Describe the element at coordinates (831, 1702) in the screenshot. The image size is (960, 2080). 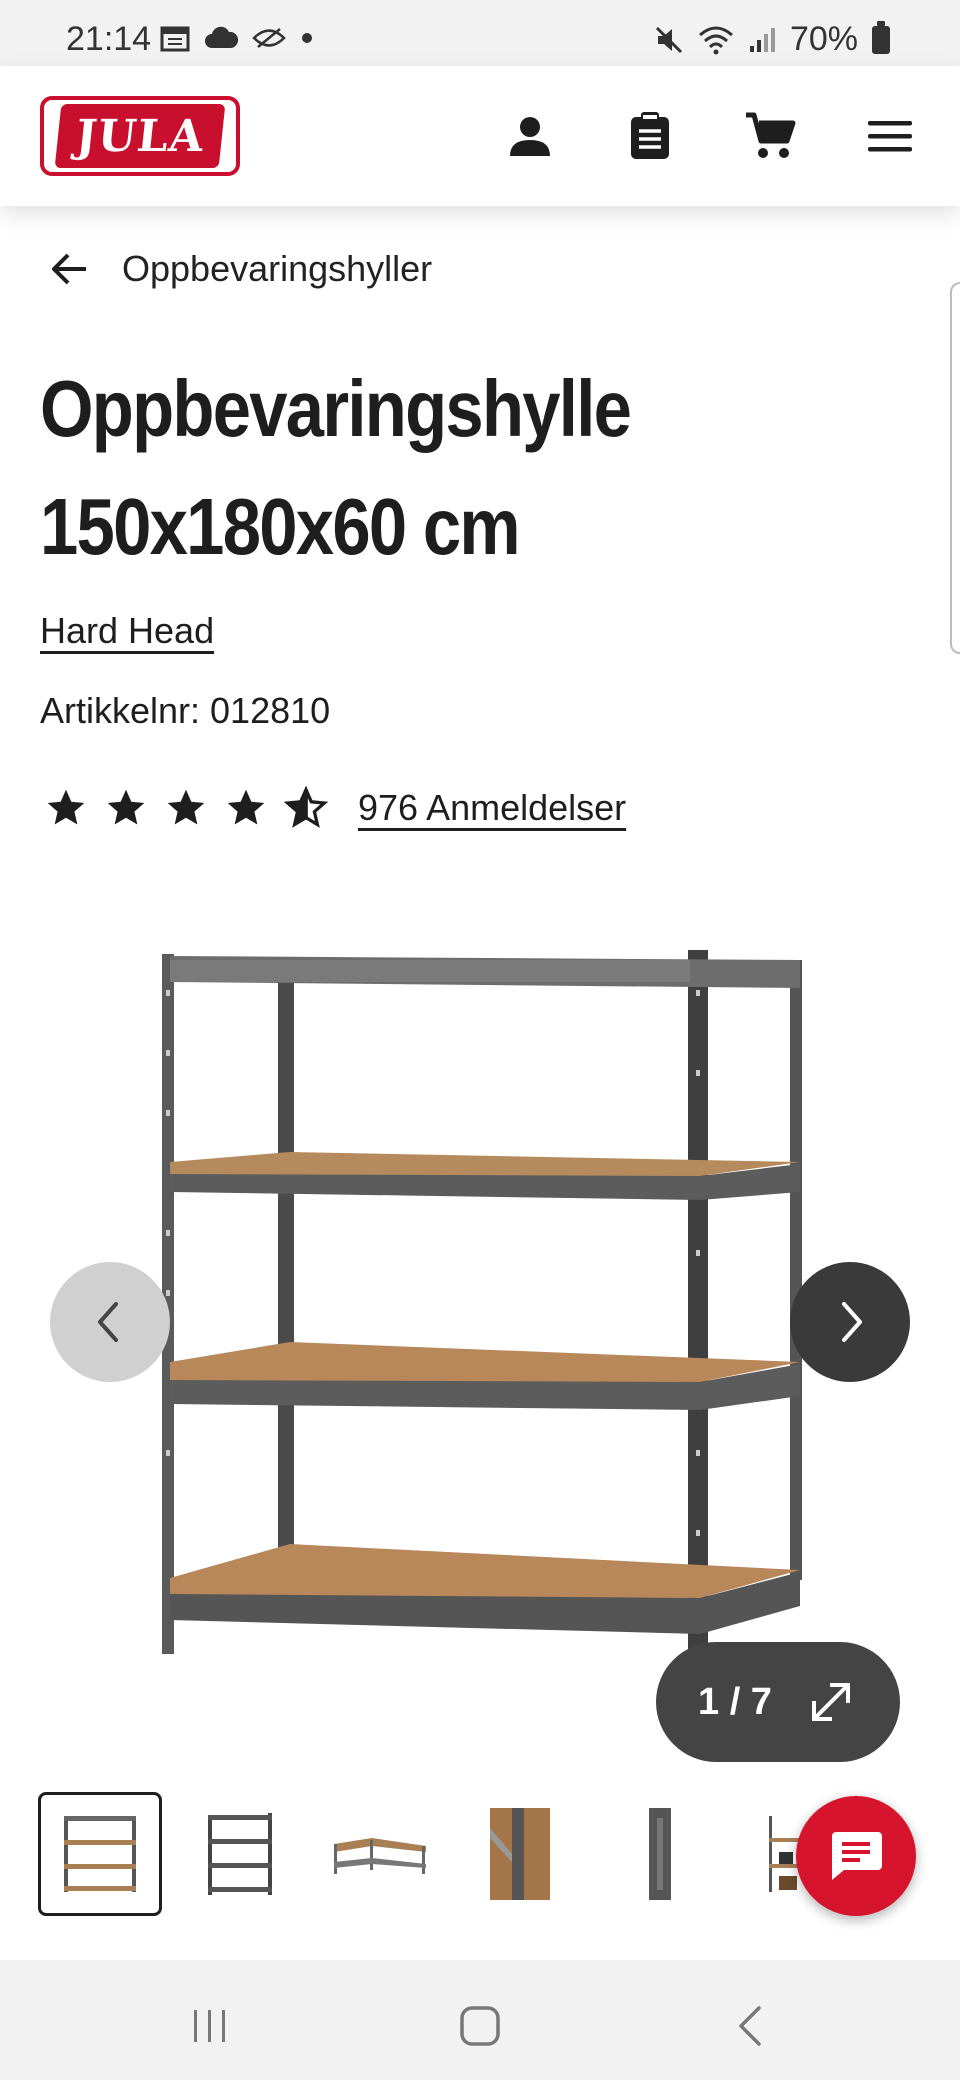
I see `expand-icon` at that location.